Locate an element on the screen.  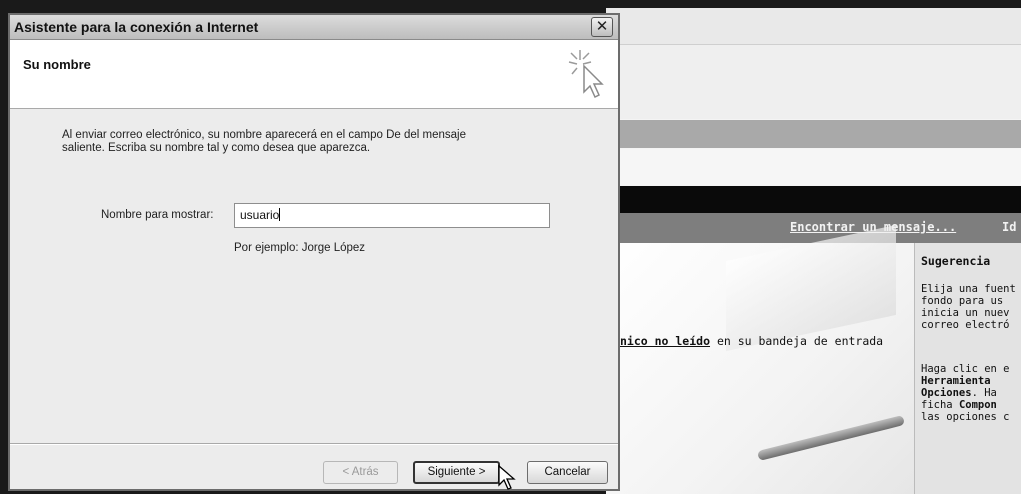
toolbar-strip is located at coordinates (813, 26).